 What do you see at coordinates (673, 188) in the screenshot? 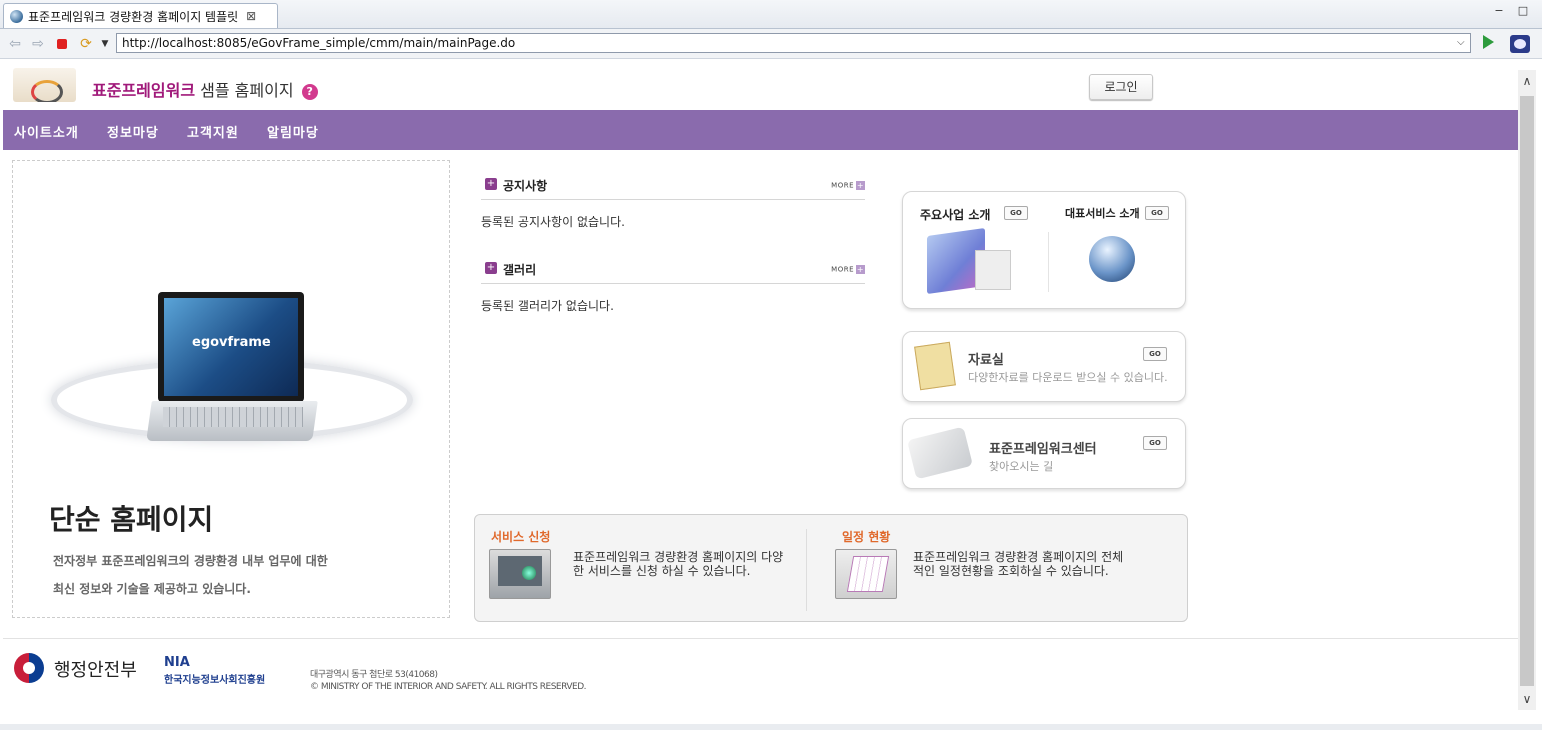
I see `notice-header: + 공지사항 MORE +` at bounding box center [673, 188].